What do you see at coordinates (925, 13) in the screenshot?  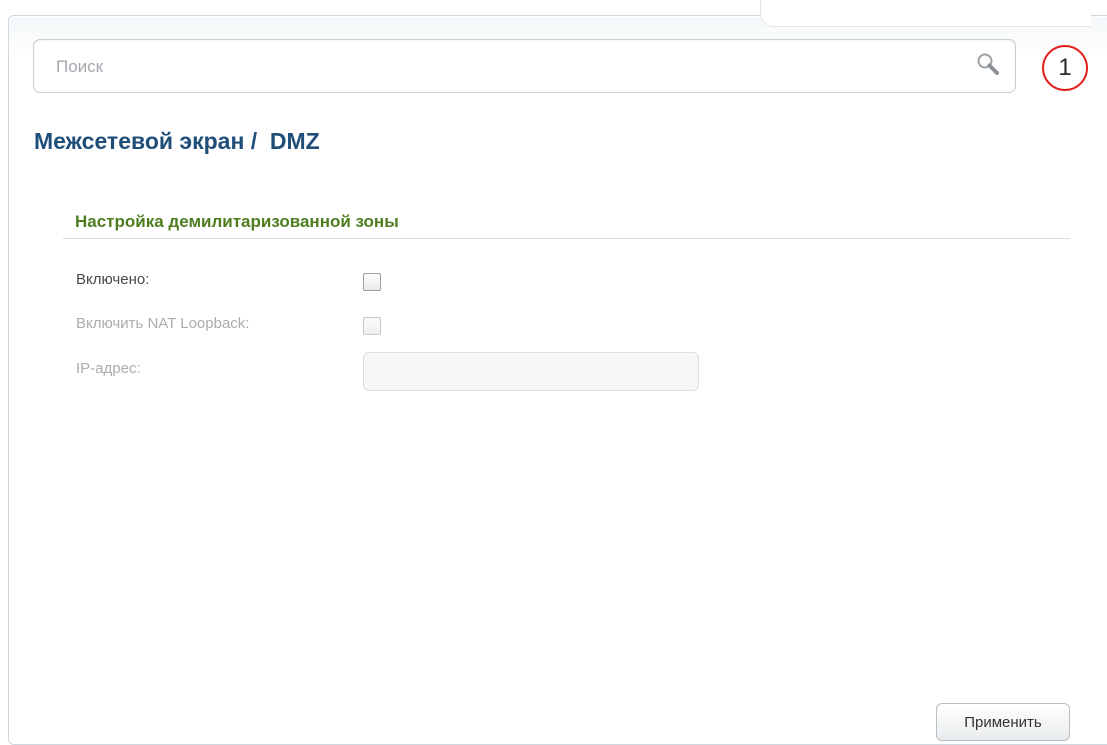 I see `panel-top-notch` at bounding box center [925, 13].